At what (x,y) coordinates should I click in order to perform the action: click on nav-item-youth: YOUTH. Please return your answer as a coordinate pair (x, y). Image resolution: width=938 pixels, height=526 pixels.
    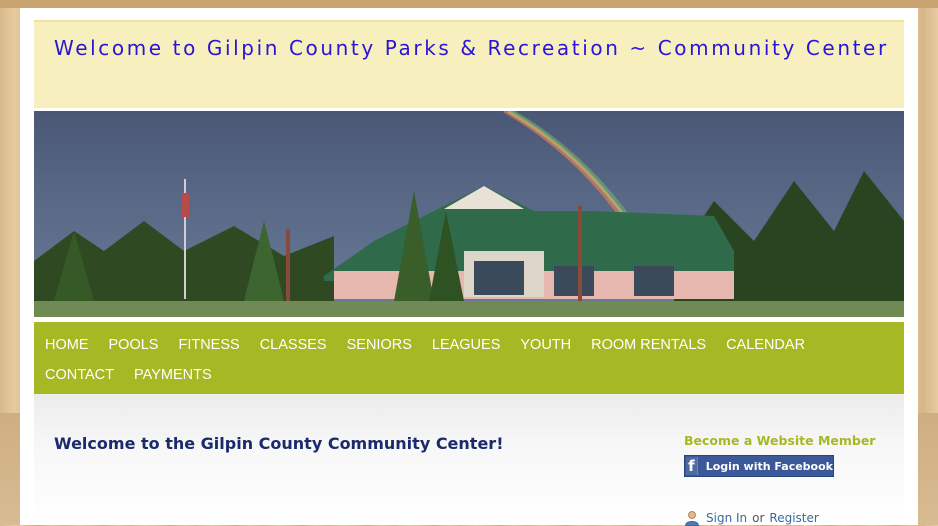
    Looking at the image, I should click on (545, 345).